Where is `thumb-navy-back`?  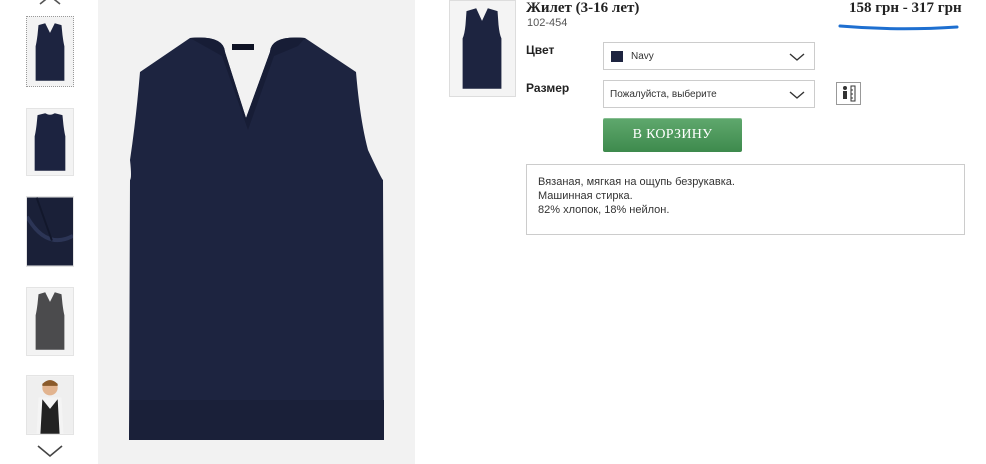
thumb-navy-back is located at coordinates (50, 142).